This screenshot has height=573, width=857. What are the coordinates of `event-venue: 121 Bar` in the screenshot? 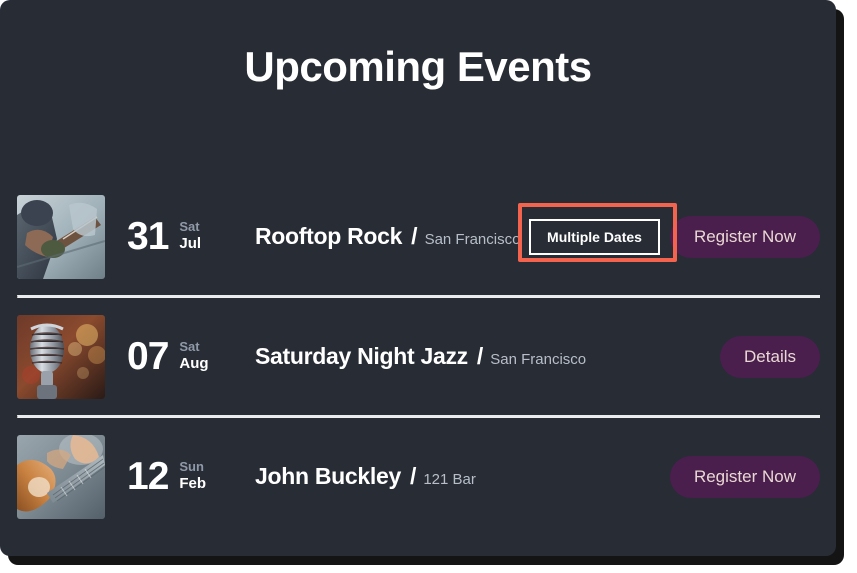 It's located at (449, 479).